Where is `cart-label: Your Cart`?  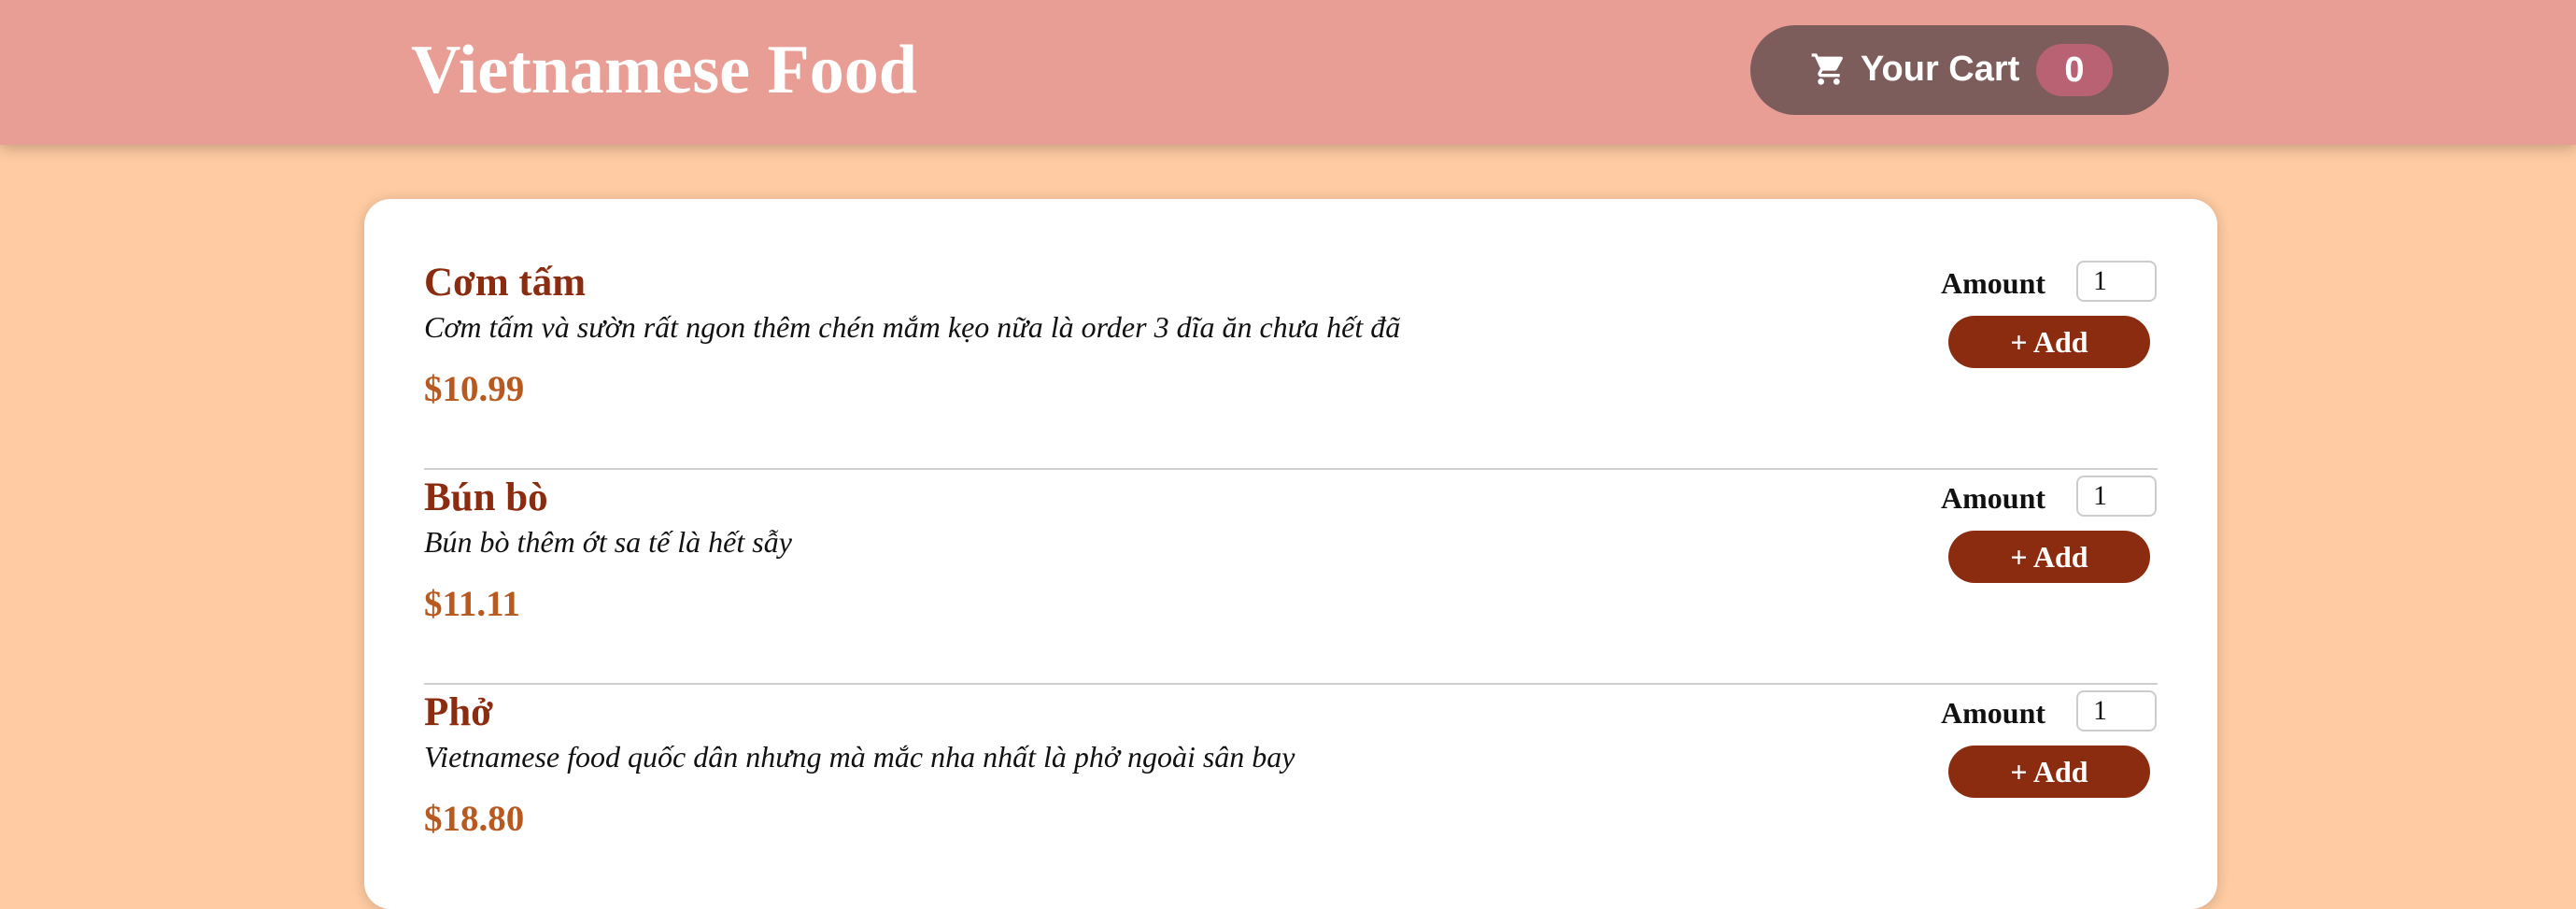 cart-label: Your Cart is located at coordinates (1941, 69).